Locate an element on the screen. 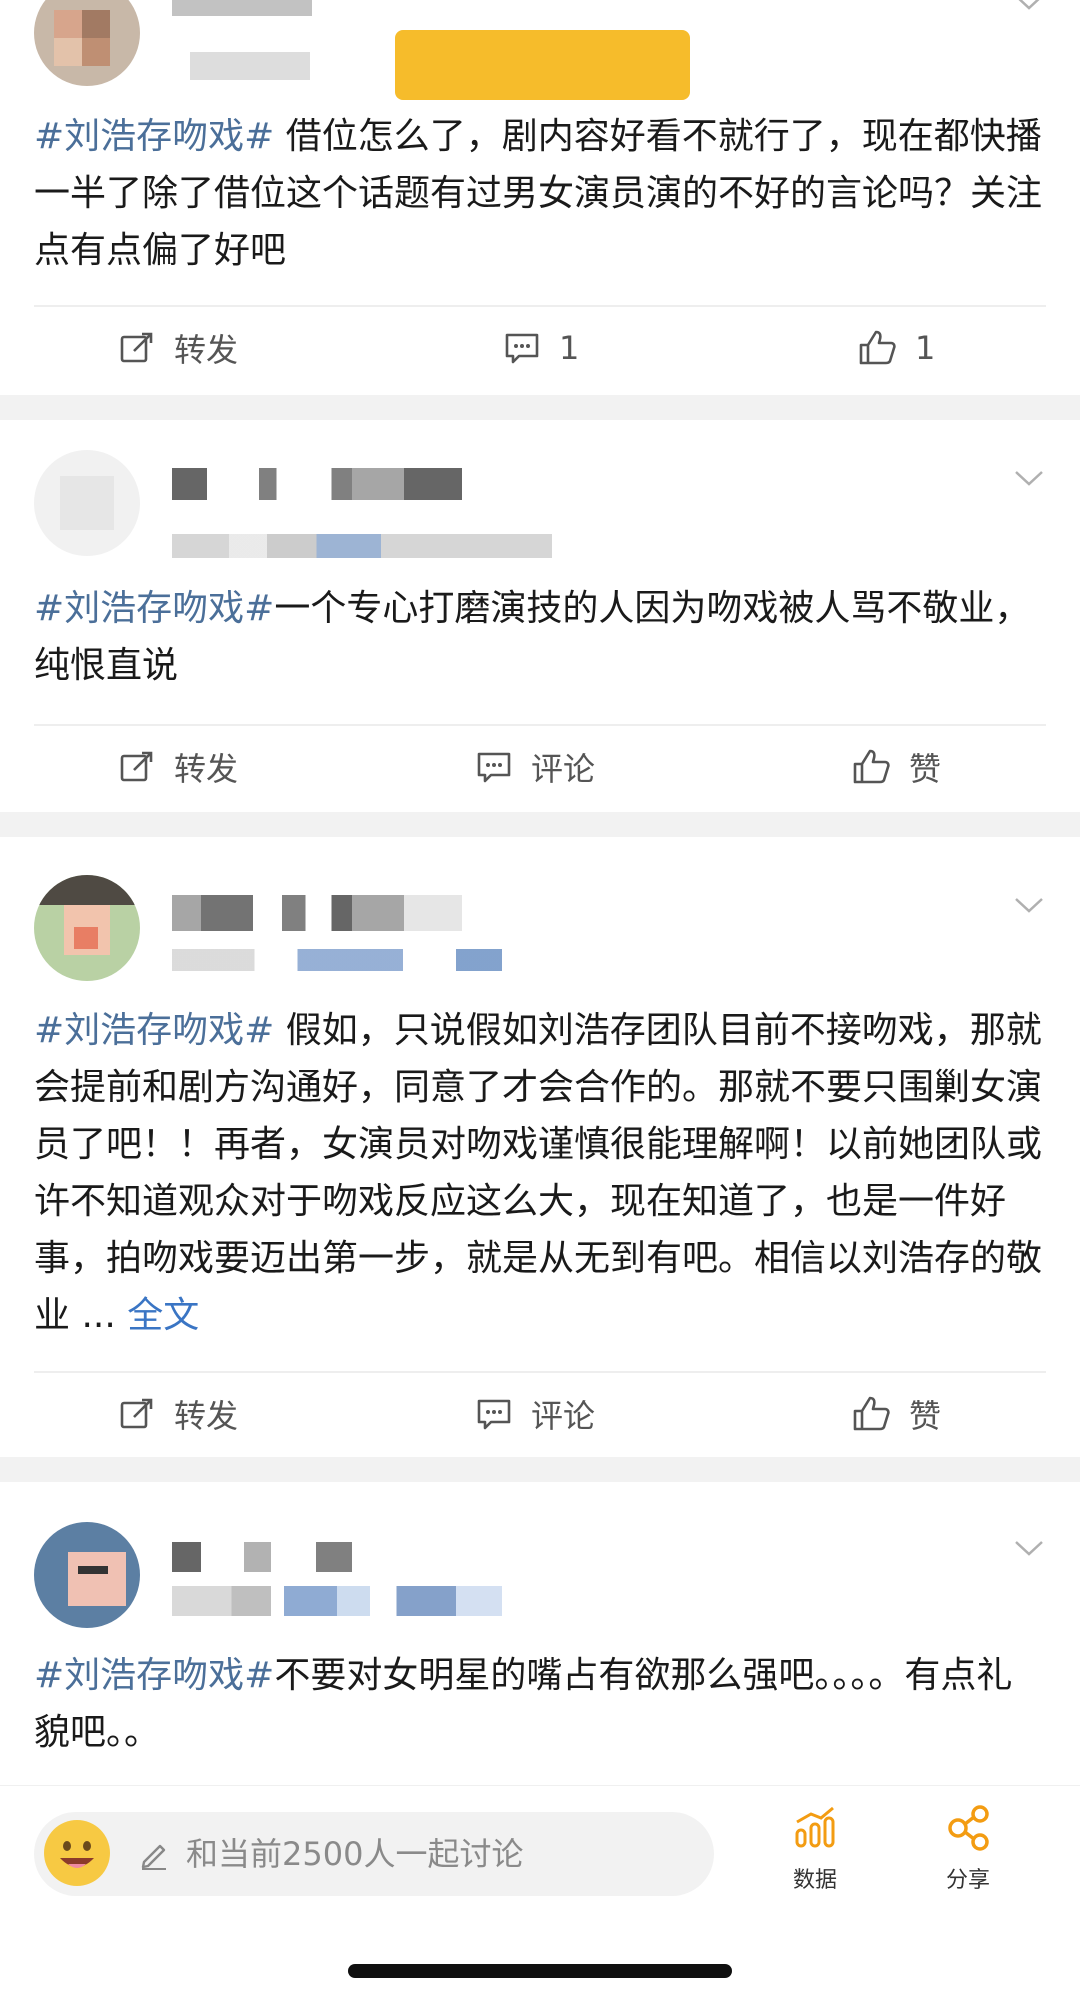 Image resolution: width=1080 pixels, height=2005 pixels. emoji-icon is located at coordinates (77, 1853).